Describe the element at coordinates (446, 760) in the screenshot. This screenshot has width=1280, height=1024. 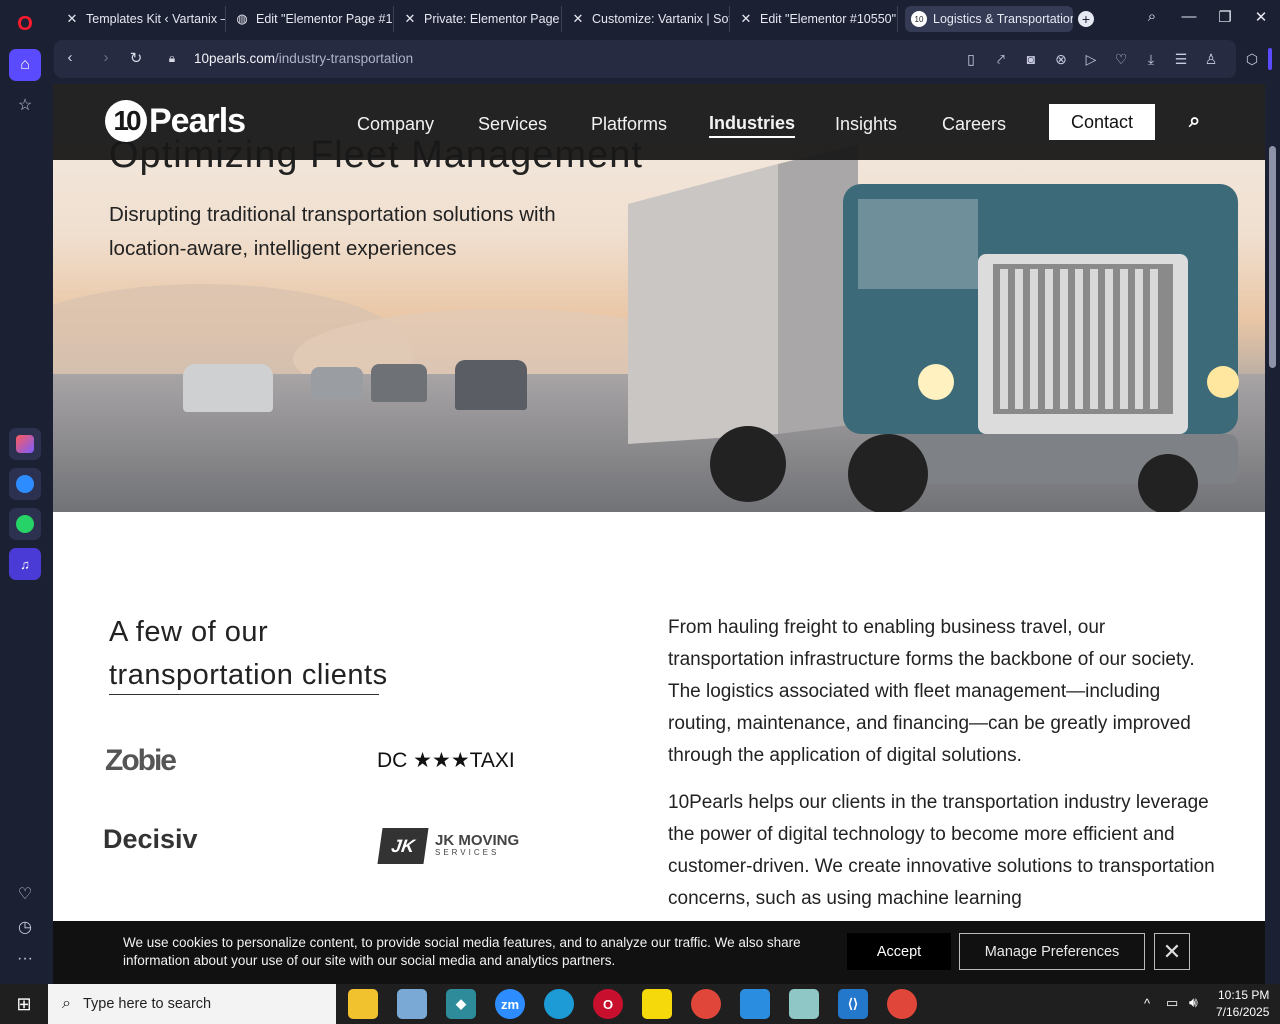
I see `dc-taxi-logo: DC ★★★TAXI` at that location.